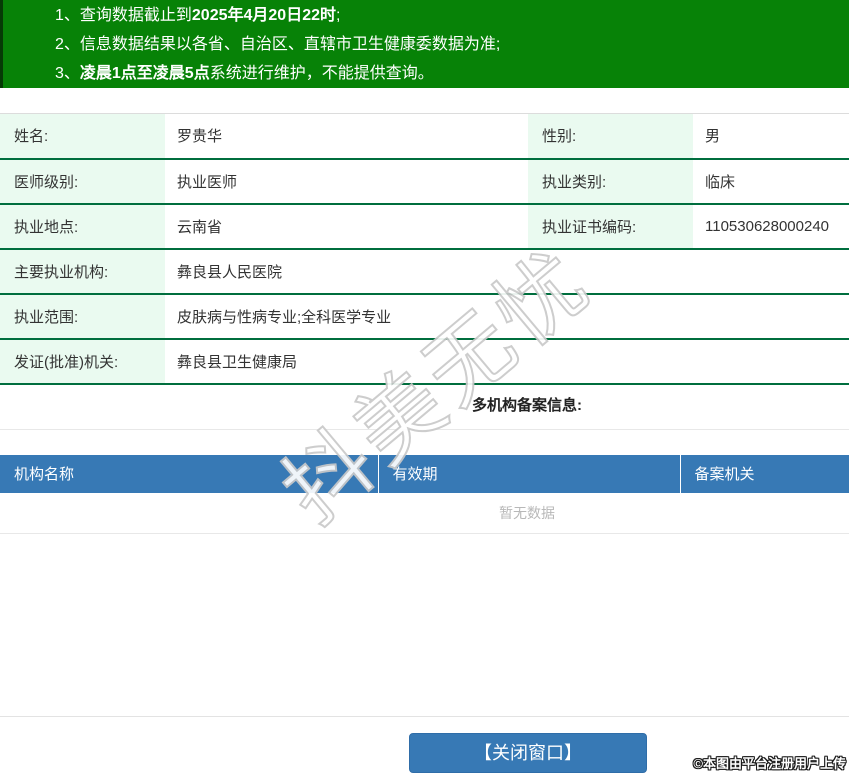 The height and width of the screenshot is (774, 849). I want to click on notice-line-3: 3、凌晨1点至凌晨5点系统进行维护，不能提供查询。, so click(452, 73).